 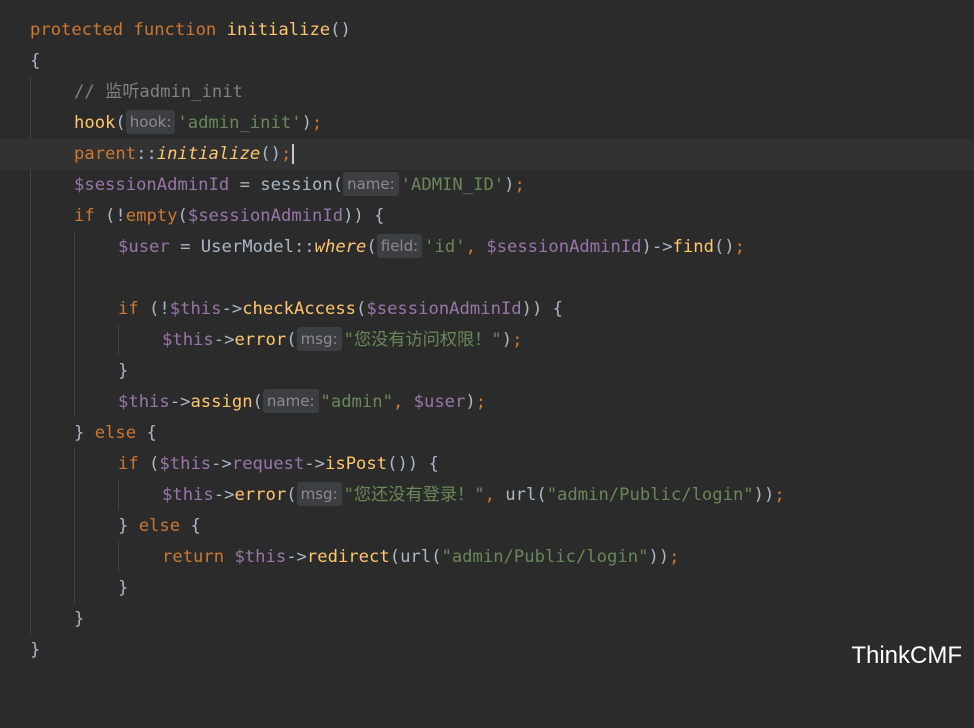 I want to click on code-line-17: } else {, so click(x=487, y=526).